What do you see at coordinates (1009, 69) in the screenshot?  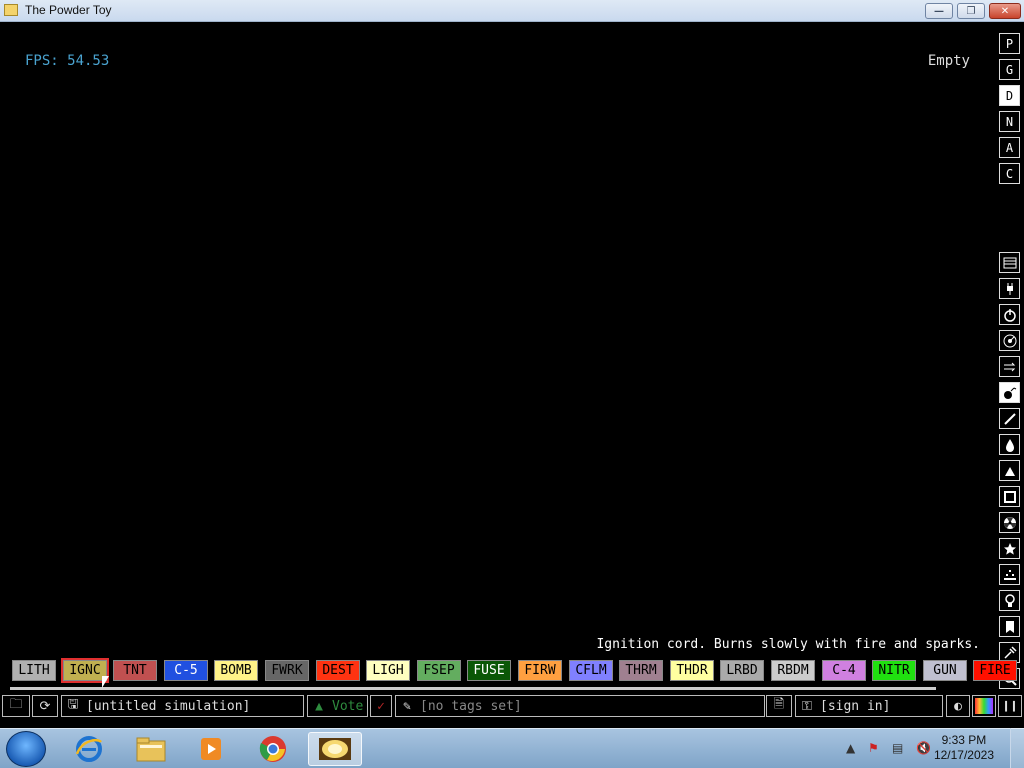 I see `quick-option-gravity: G` at bounding box center [1009, 69].